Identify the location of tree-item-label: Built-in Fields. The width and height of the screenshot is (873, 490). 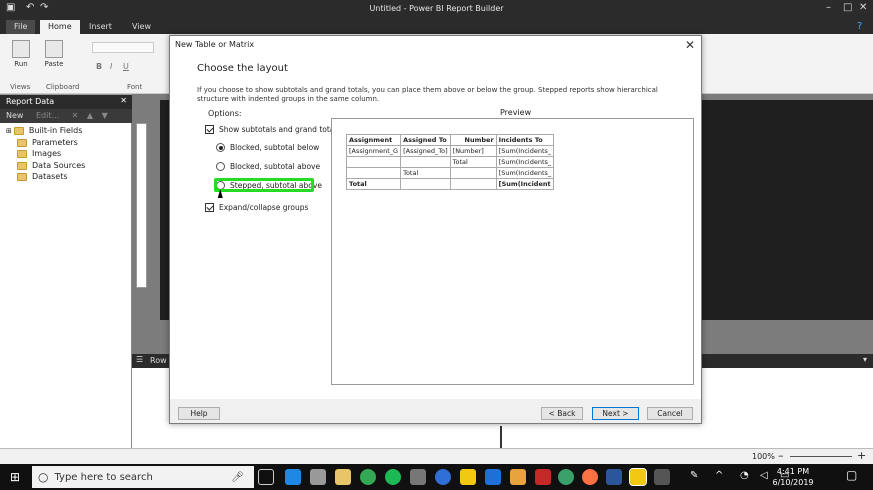
(55, 130).